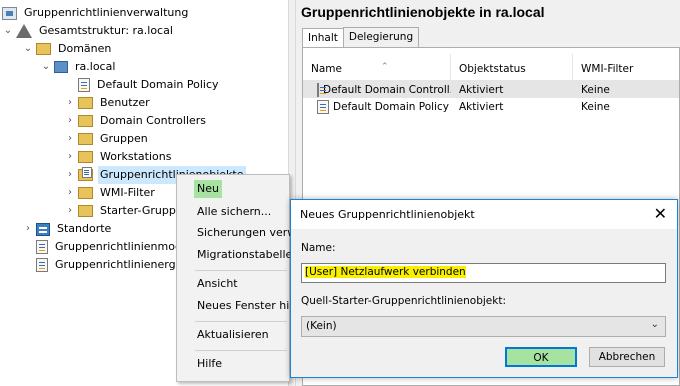 The height and width of the screenshot is (386, 680). I want to click on column-header-status: Objektstatus, so click(512, 67).